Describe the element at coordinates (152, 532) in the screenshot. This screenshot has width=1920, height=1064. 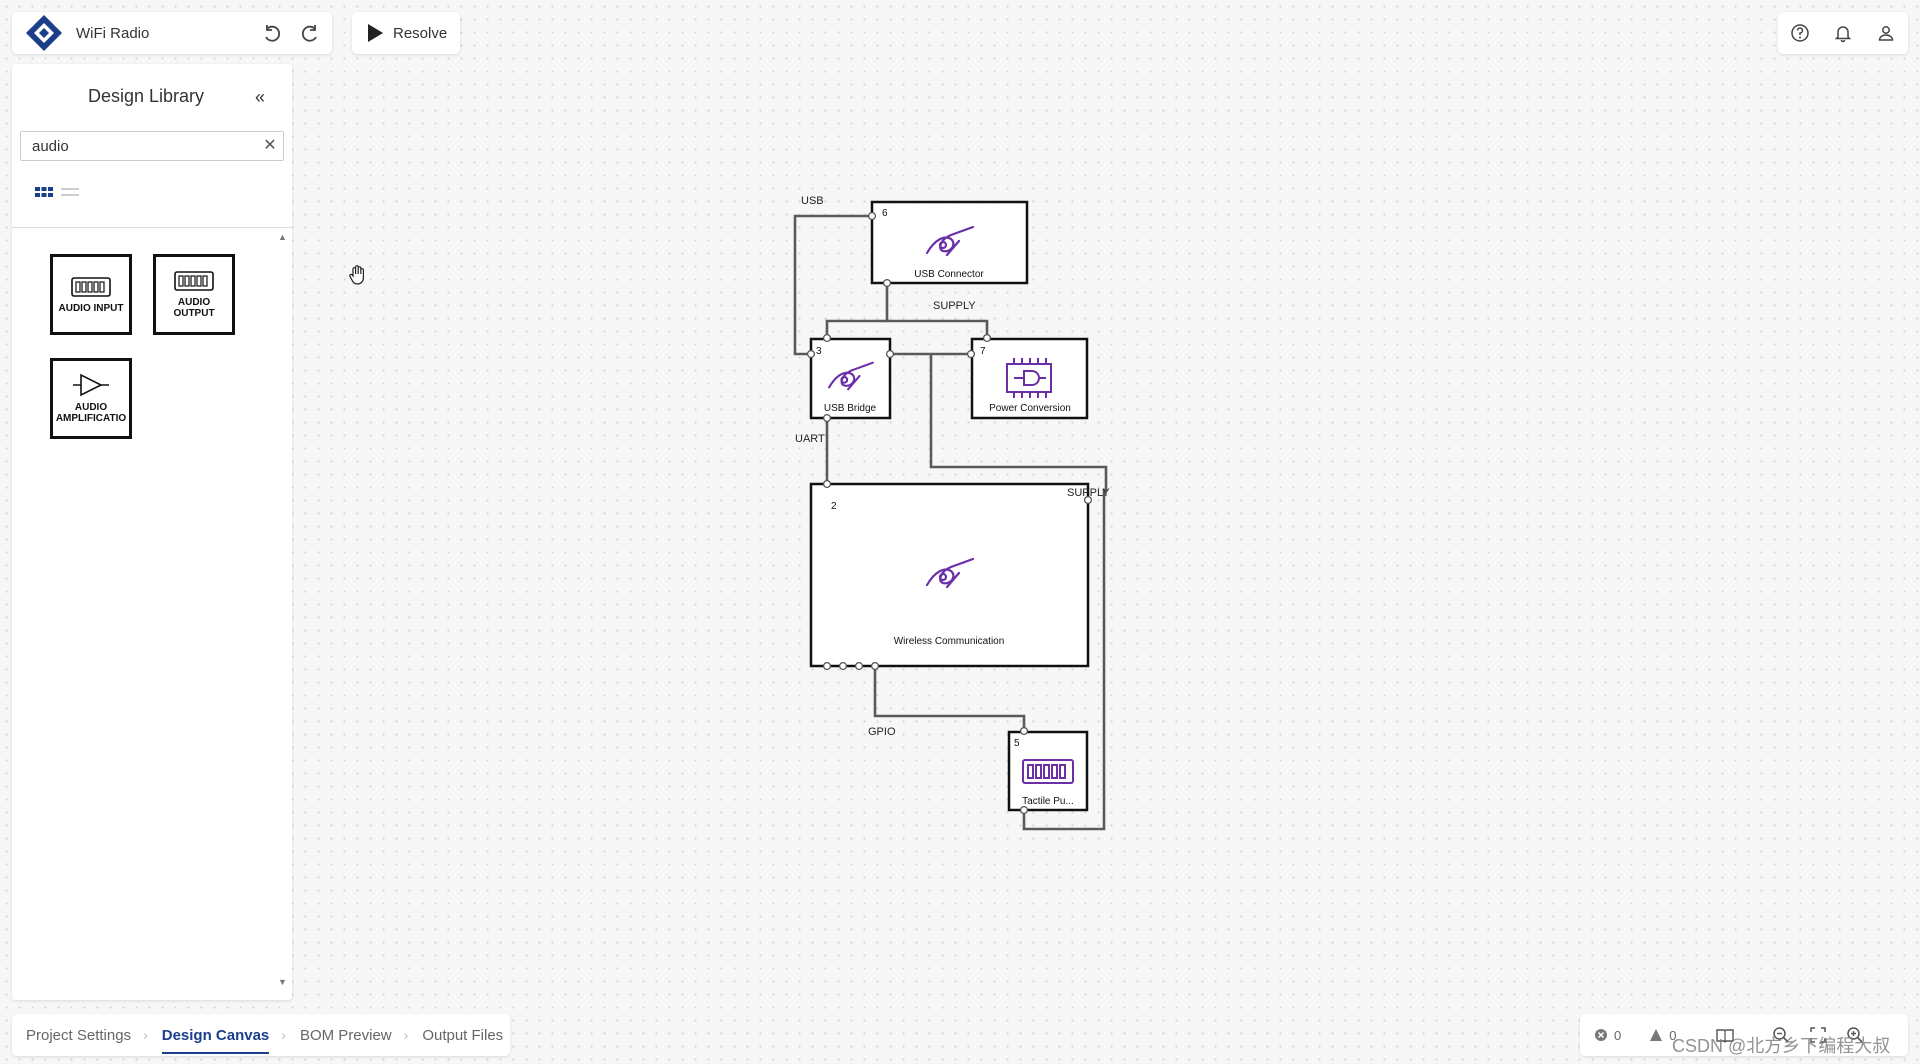
I see `design-library-panel: Design Library « ✕ ▲ ▼ AUDIO INPUT` at that location.